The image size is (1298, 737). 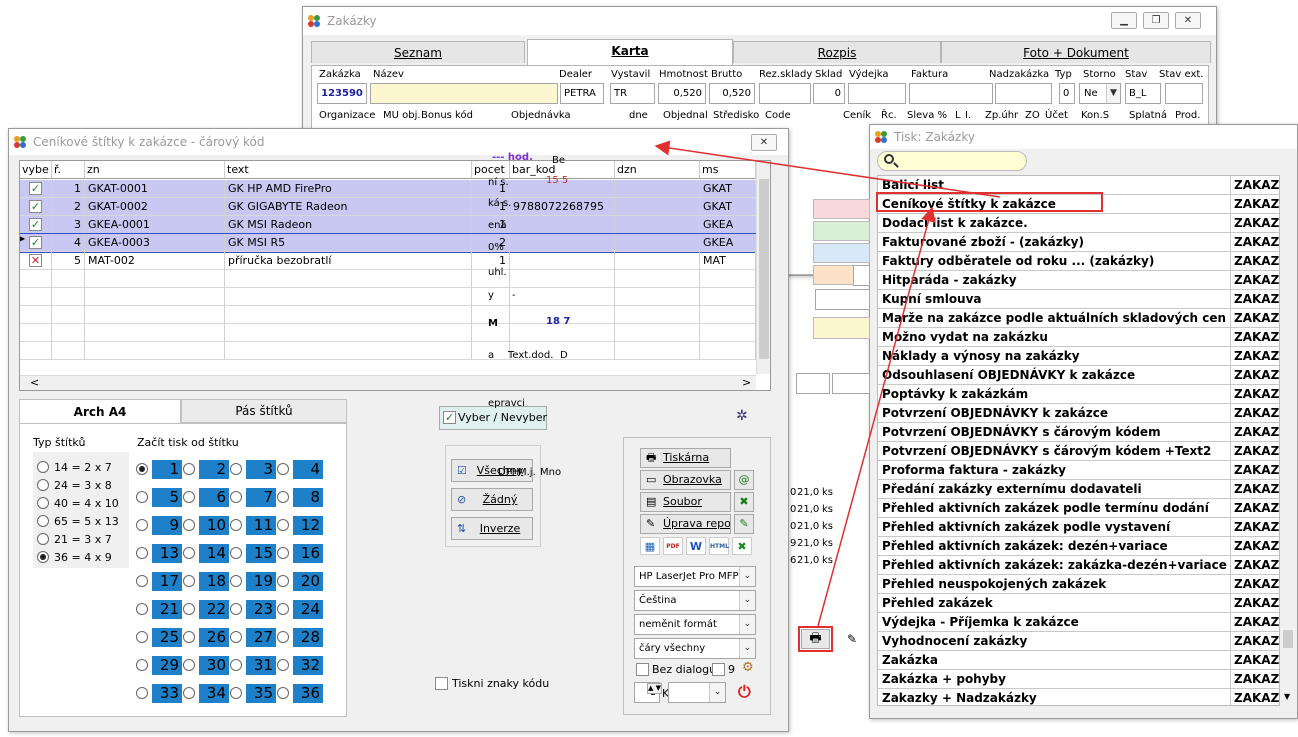 I want to click on label-dash: -, so click(x=514, y=295).